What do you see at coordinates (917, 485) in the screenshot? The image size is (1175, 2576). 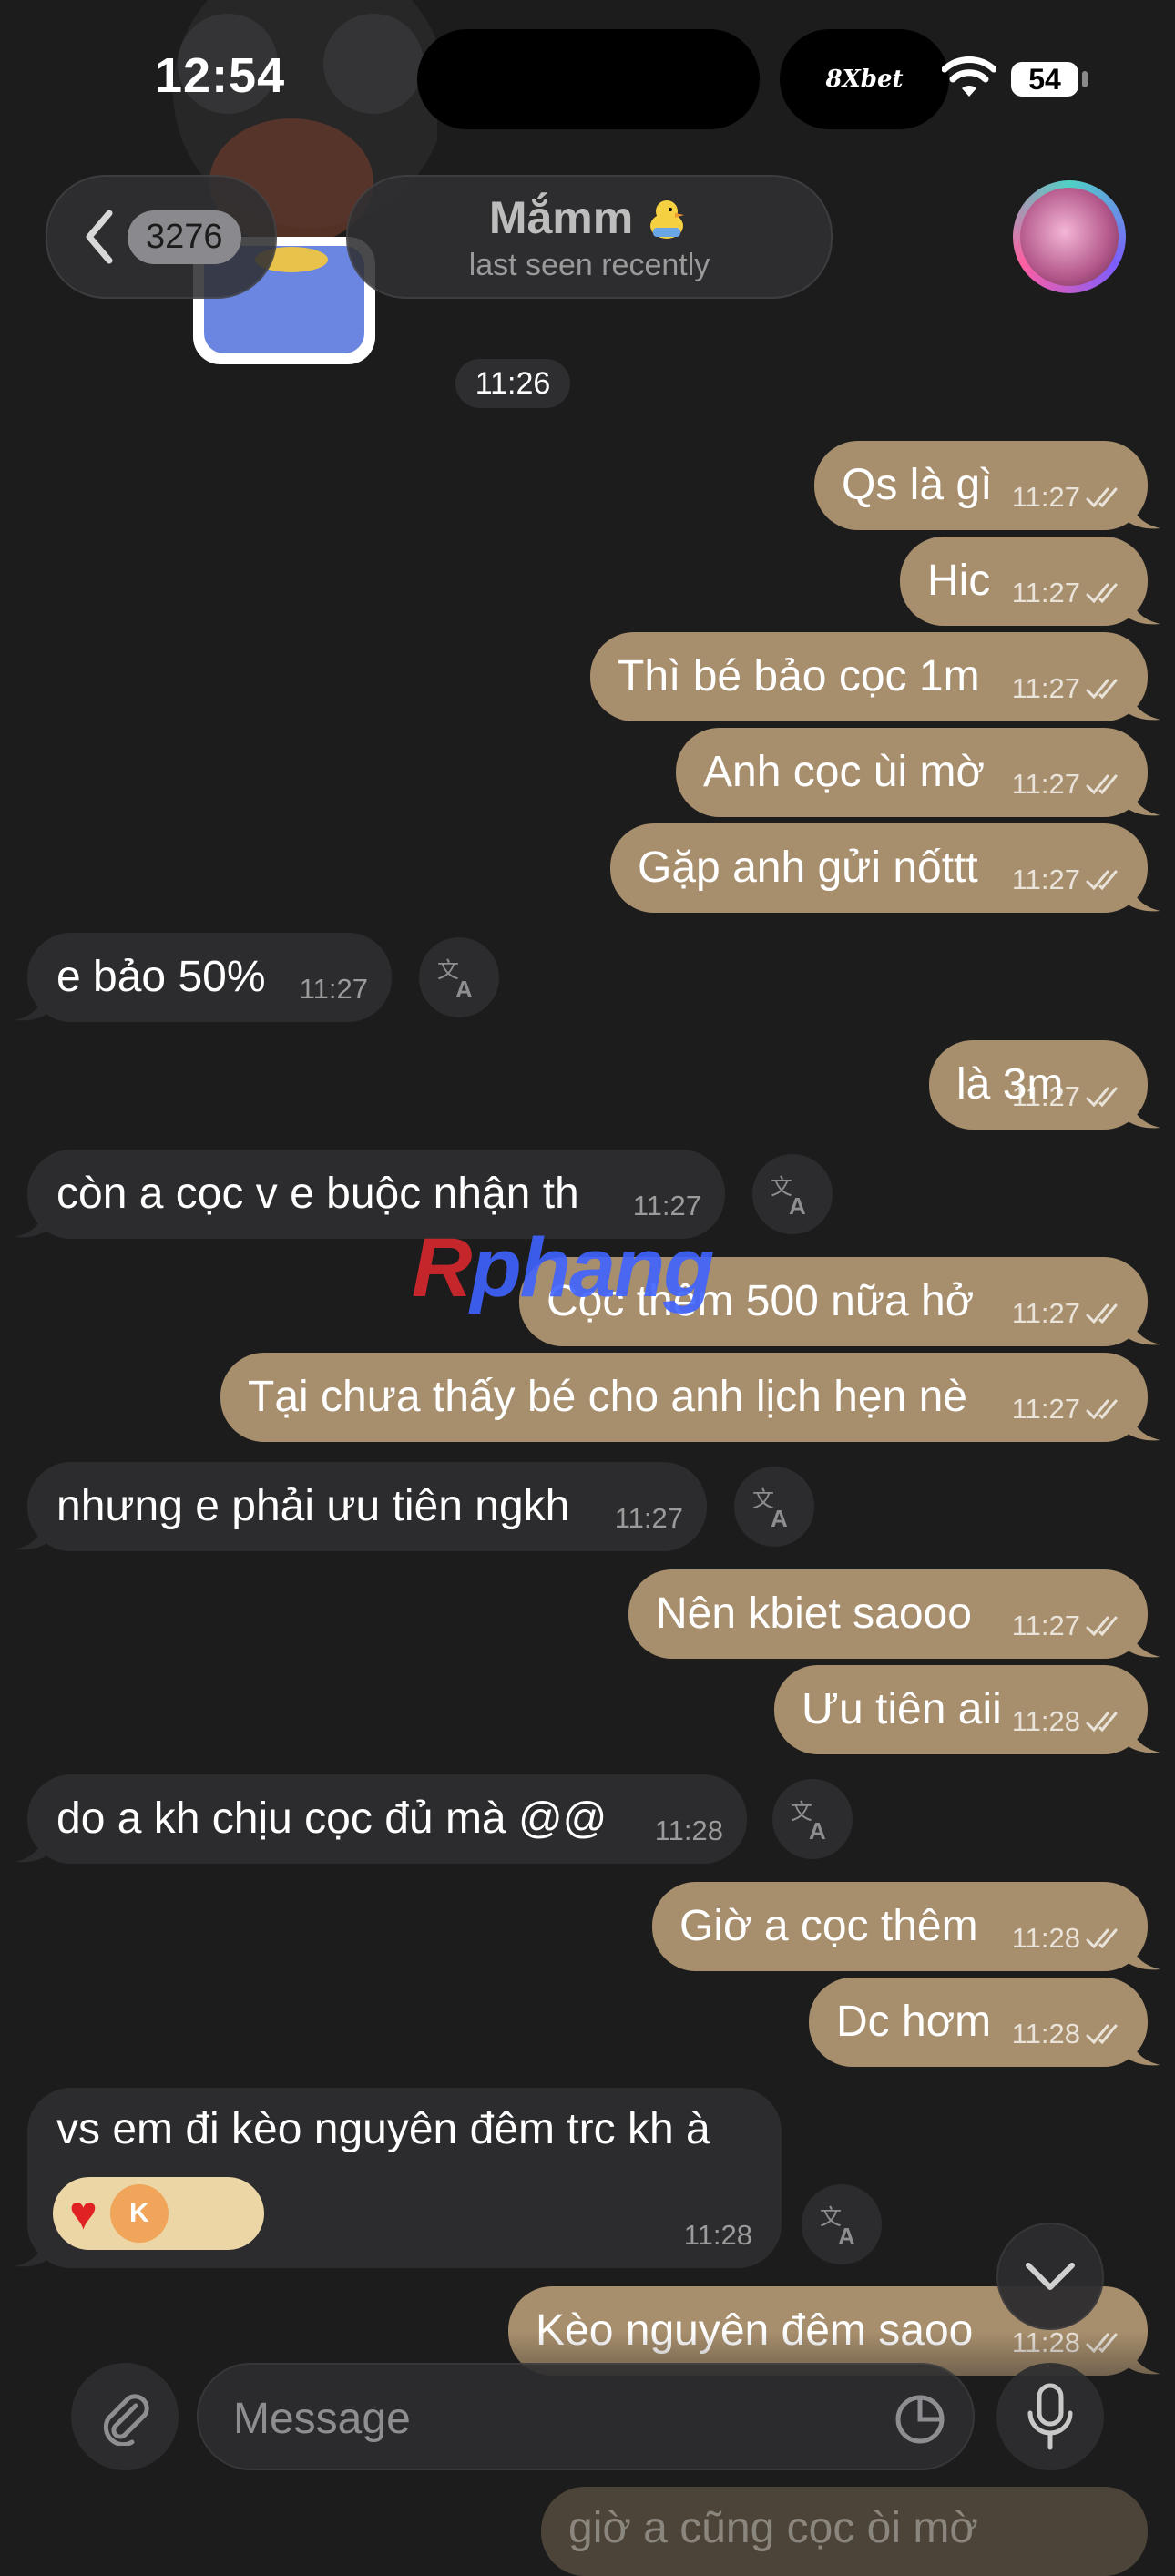 I see `message-text: Qs là gì` at bounding box center [917, 485].